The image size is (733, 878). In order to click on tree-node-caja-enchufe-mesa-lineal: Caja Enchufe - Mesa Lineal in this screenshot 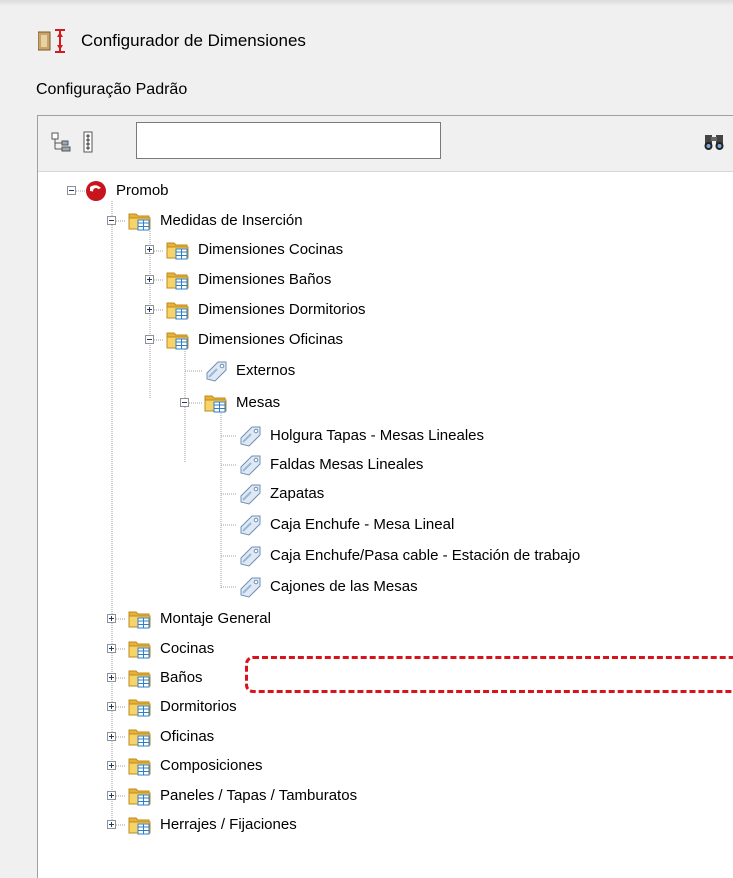, I will do `click(398, 526)`.